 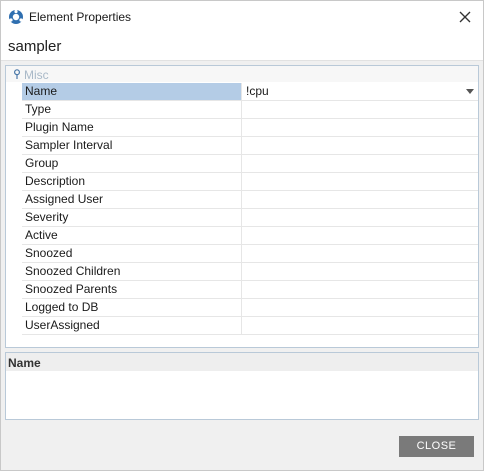 What do you see at coordinates (132, 181) in the screenshot?
I see `property-name: Description` at bounding box center [132, 181].